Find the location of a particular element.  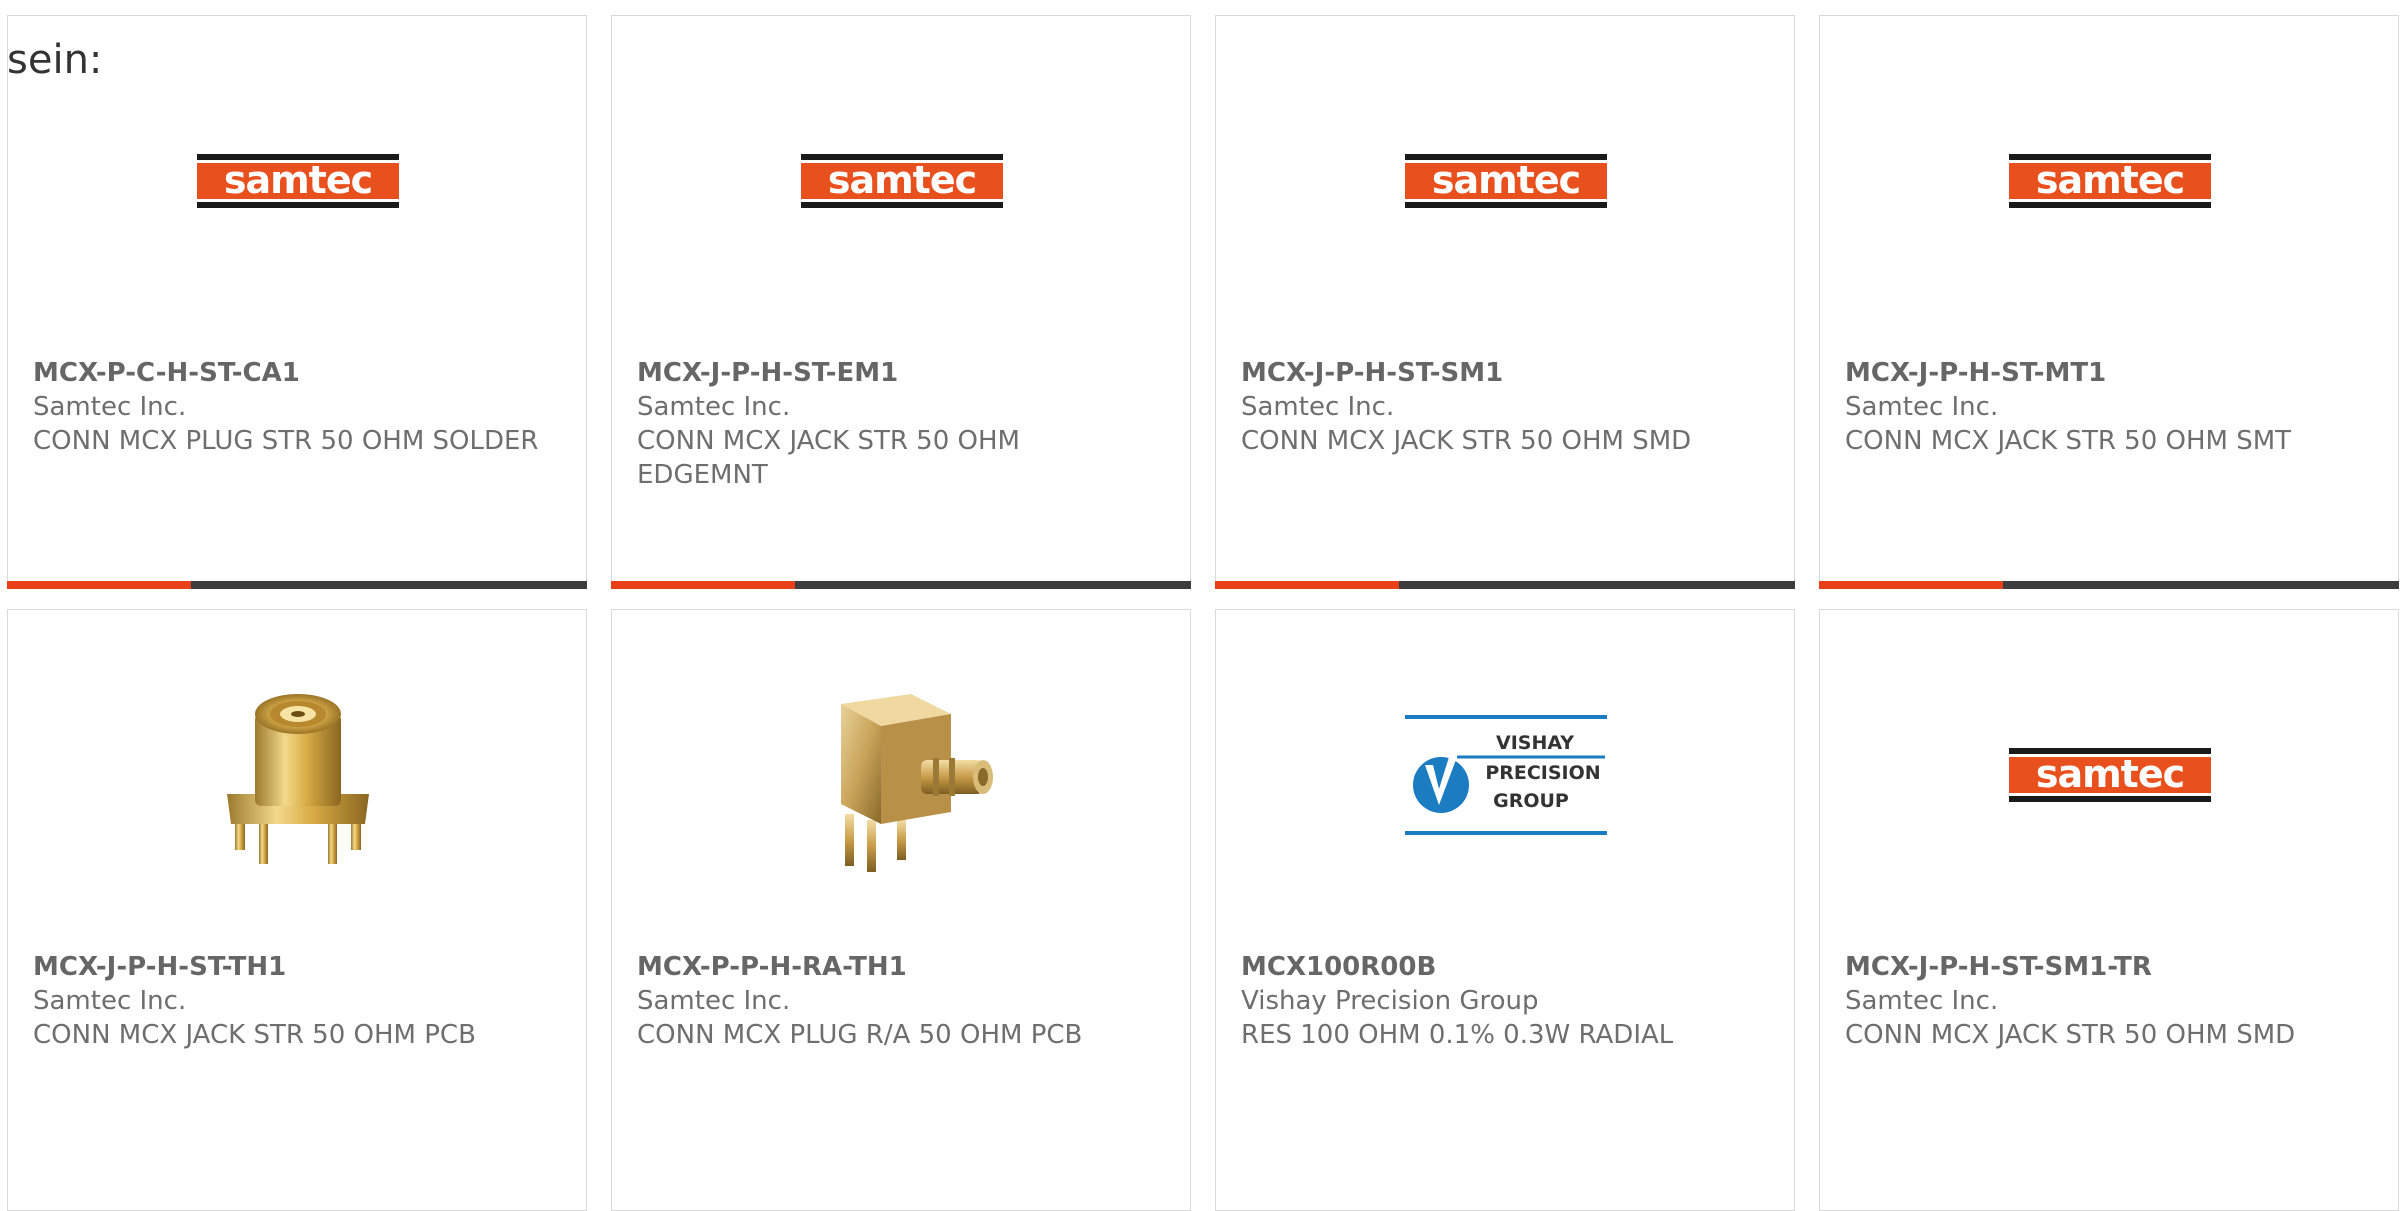

description: RES 100 OHM 0.1% 0.3W RADIAL is located at coordinates (1457, 1035).